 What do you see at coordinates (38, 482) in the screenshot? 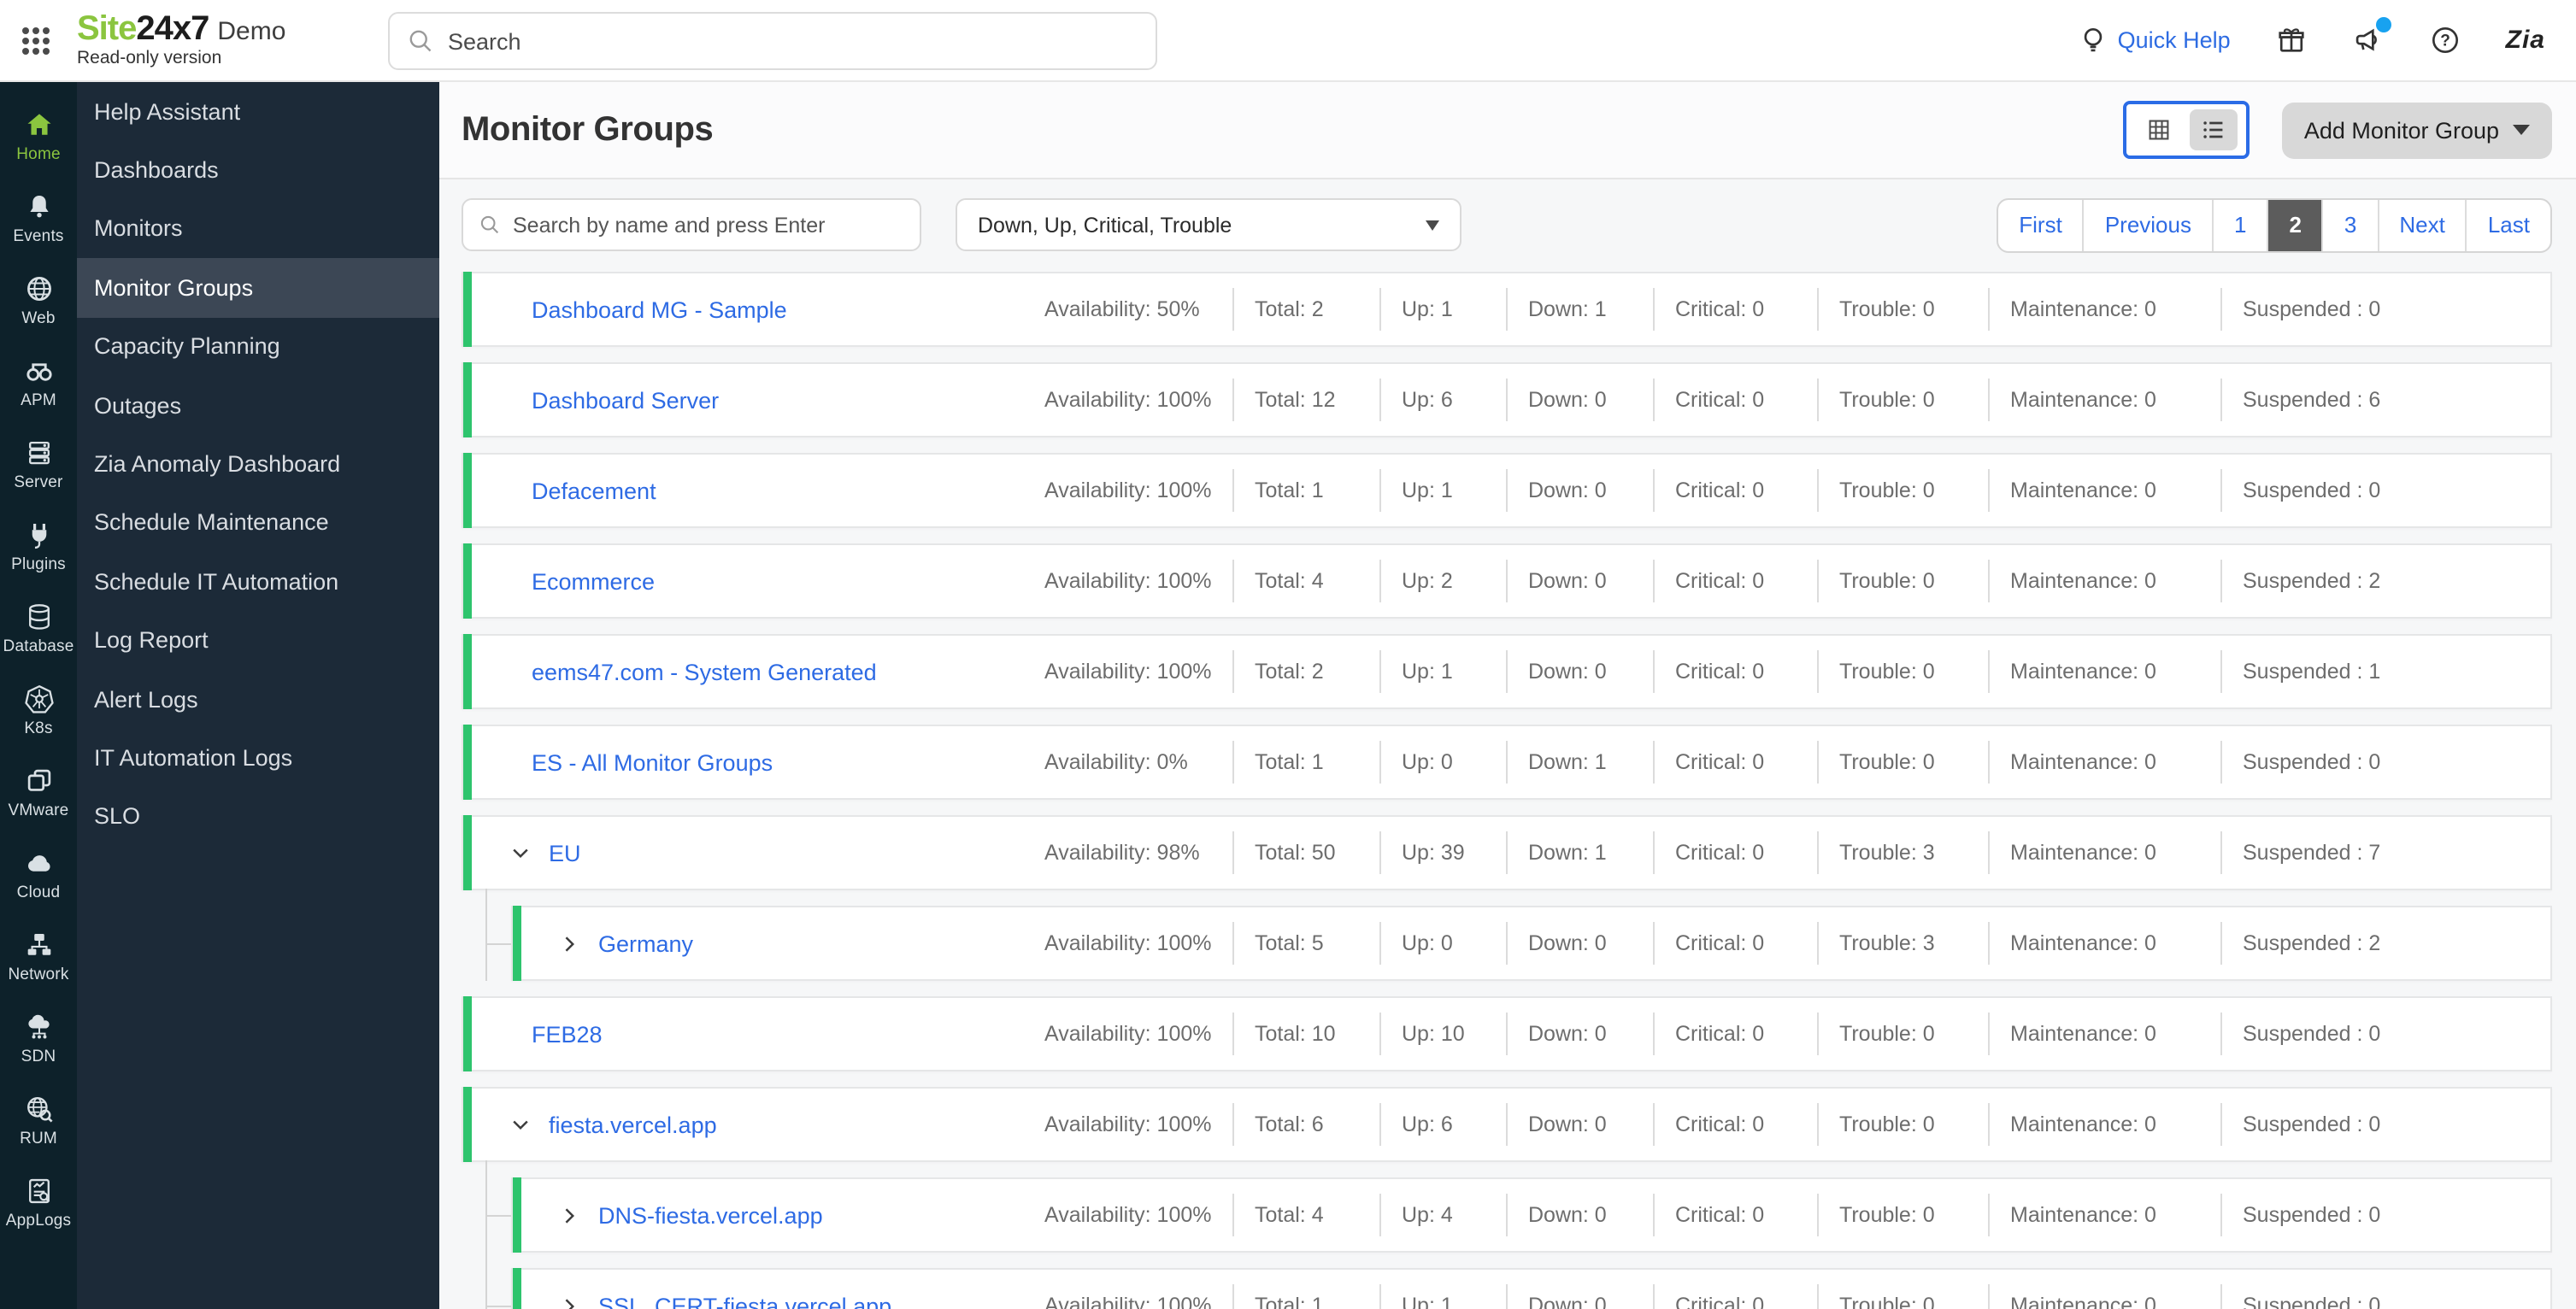
I see `rail-item-label: Server` at bounding box center [38, 482].